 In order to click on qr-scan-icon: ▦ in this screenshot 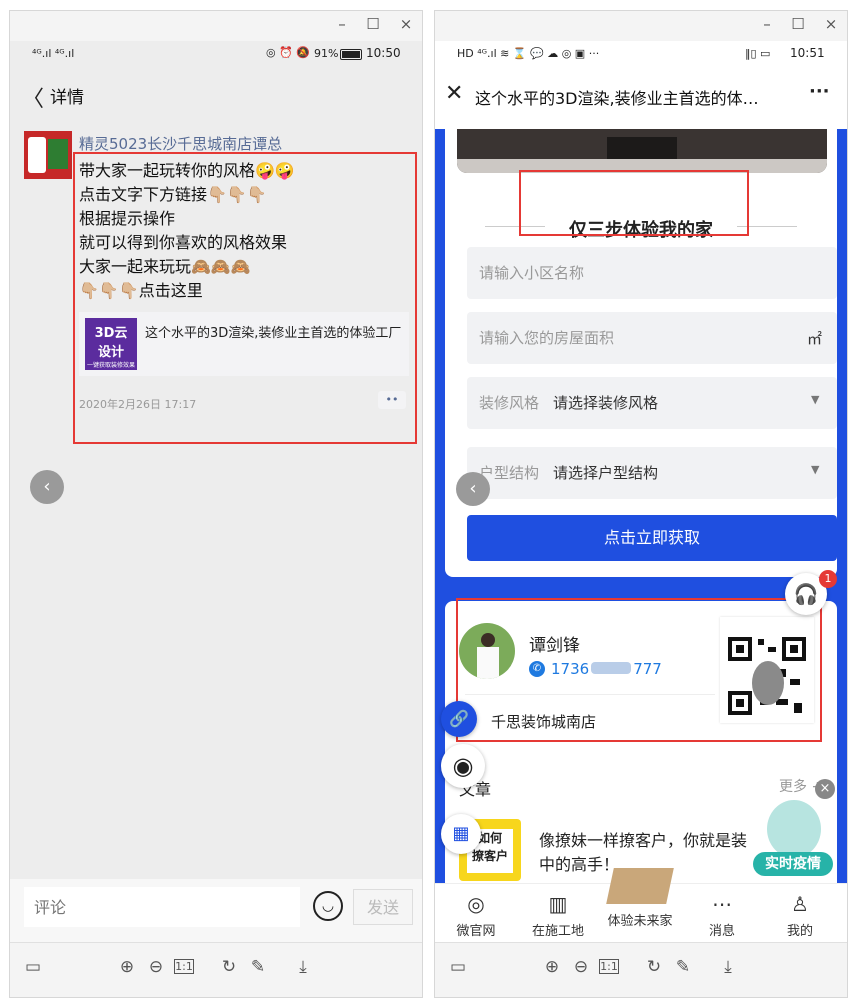, I will do `click(461, 834)`.